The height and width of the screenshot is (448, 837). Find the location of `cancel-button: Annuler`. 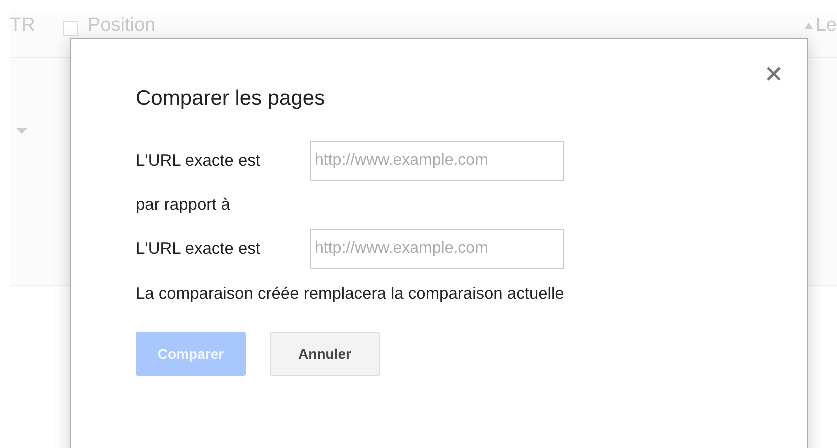

cancel-button: Annuler is located at coordinates (325, 354).